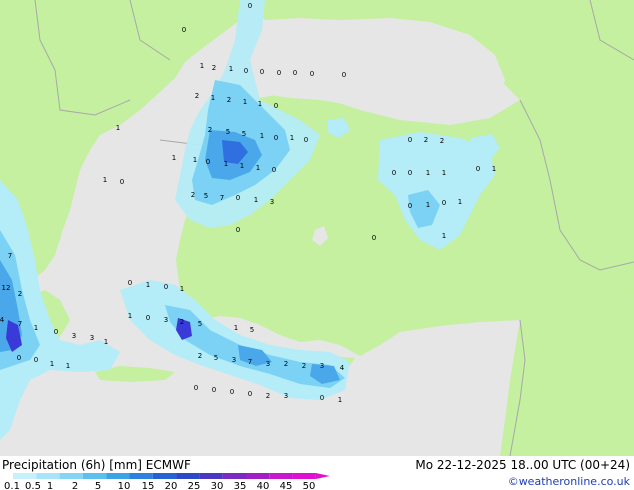 The height and width of the screenshot is (490, 634). What do you see at coordinates (569, 481) in the screenshot?
I see `credit-link: ©weatheronline.co.uk` at bounding box center [569, 481].